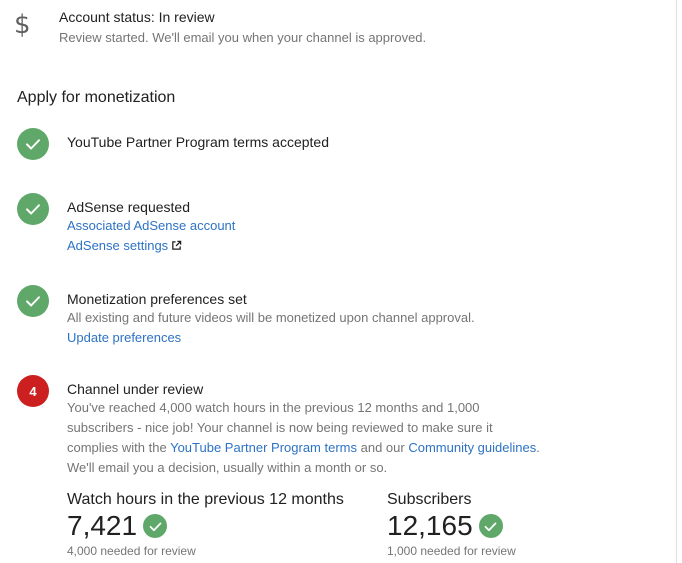 The image size is (682, 563). Describe the element at coordinates (33, 391) in the screenshot. I see `step-number-badge: 4` at that location.